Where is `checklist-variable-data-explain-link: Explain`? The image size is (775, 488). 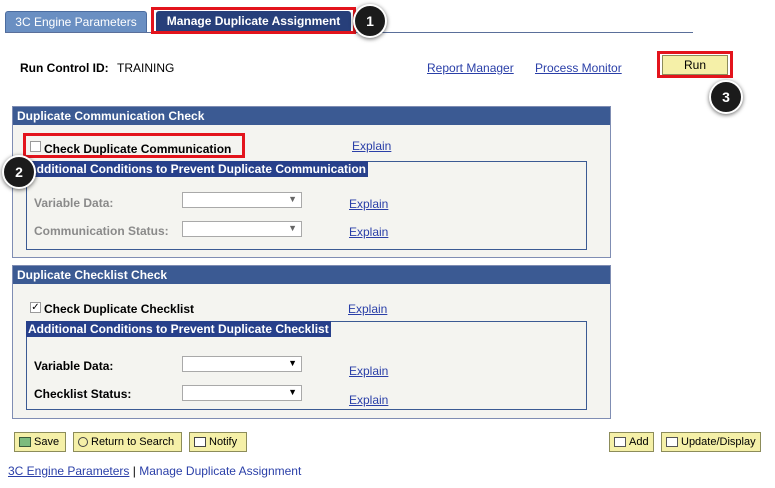
checklist-variable-data-explain-link: Explain is located at coordinates (368, 371).